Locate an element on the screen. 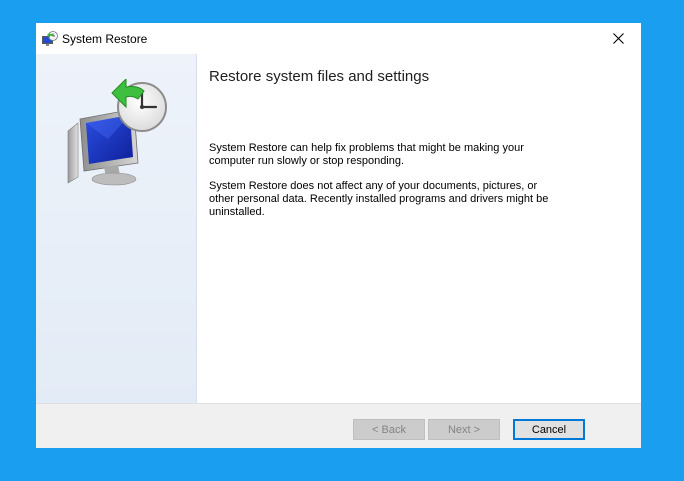  page-heading: Restore system files and settings is located at coordinates (319, 76).